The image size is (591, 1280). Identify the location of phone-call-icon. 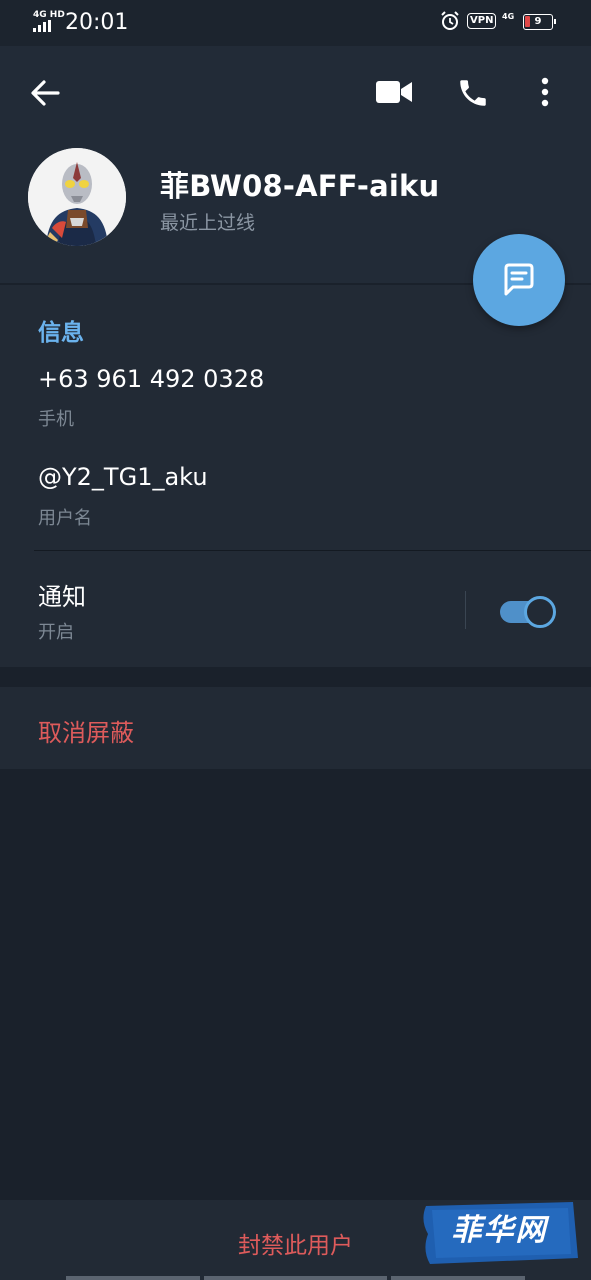
(473, 93).